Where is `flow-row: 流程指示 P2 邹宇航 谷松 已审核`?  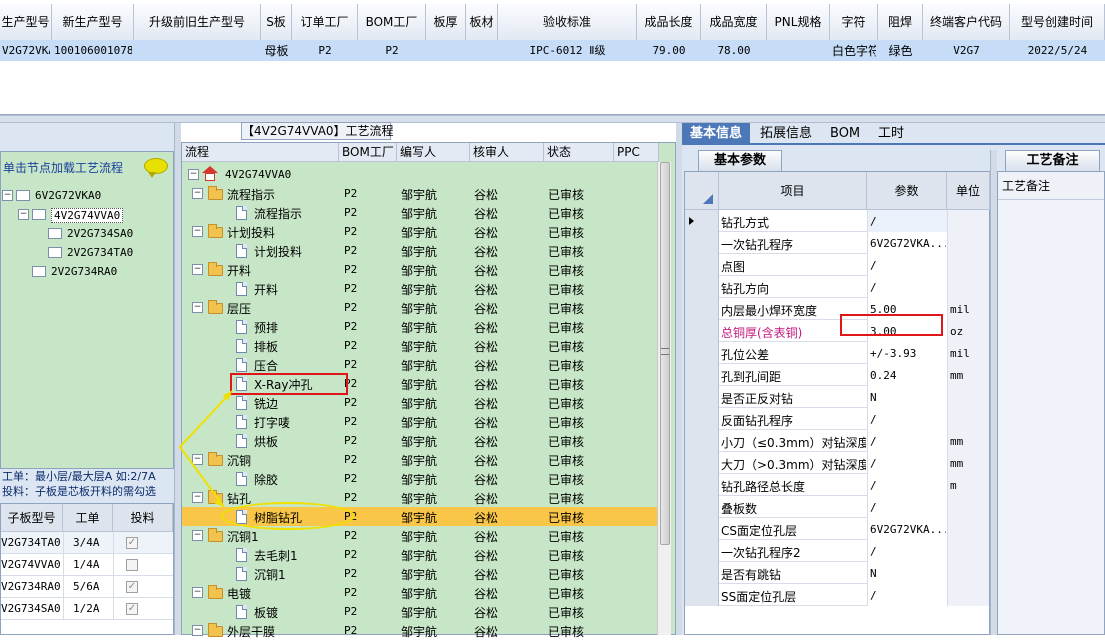 flow-row: 流程指示 P2 邹宇航 谷松 已审核 is located at coordinates (420, 212).